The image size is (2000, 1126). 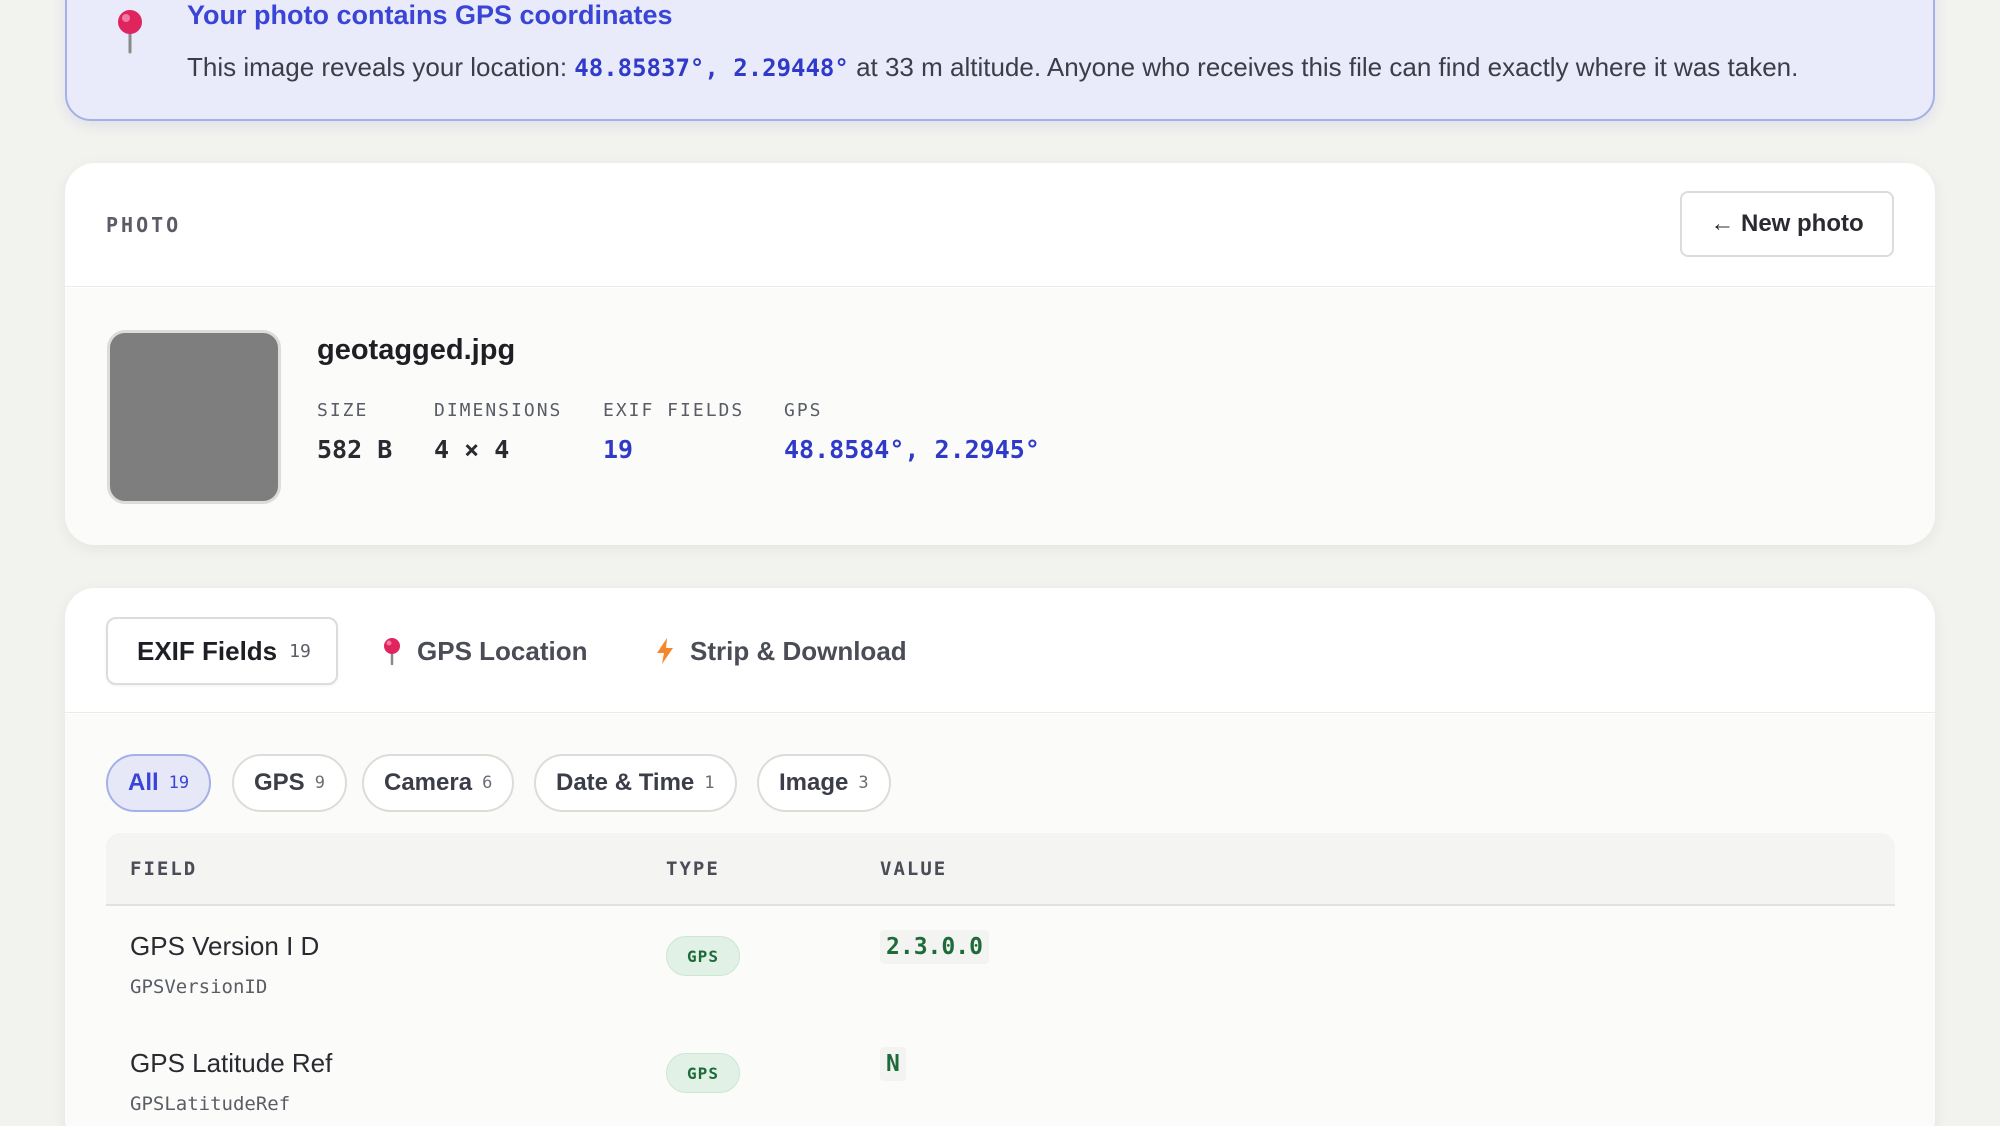 What do you see at coordinates (711, 68) in the screenshot?
I see `alert-coordinates: 48.85837°, 2.29448°` at bounding box center [711, 68].